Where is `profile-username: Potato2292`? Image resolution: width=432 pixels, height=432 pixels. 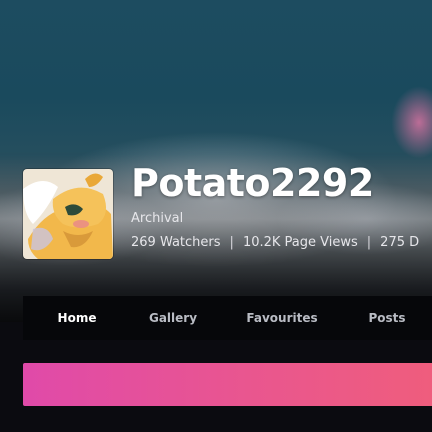 profile-username: Potato2292 is located at coordinates (252, 183).